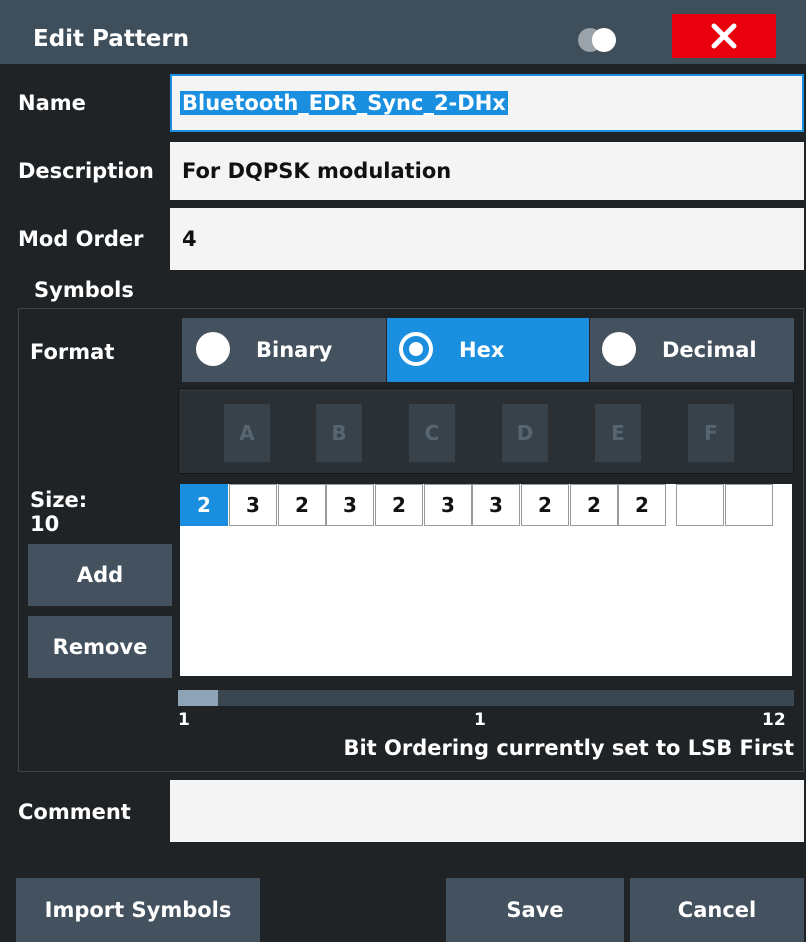 The width and height of the screenshot is (806, 942). Describe the element at coordinates (568, 748) in the screenshot. I see `bit-ordering-status: Bit Ordering currently set to LSB First` at that location.